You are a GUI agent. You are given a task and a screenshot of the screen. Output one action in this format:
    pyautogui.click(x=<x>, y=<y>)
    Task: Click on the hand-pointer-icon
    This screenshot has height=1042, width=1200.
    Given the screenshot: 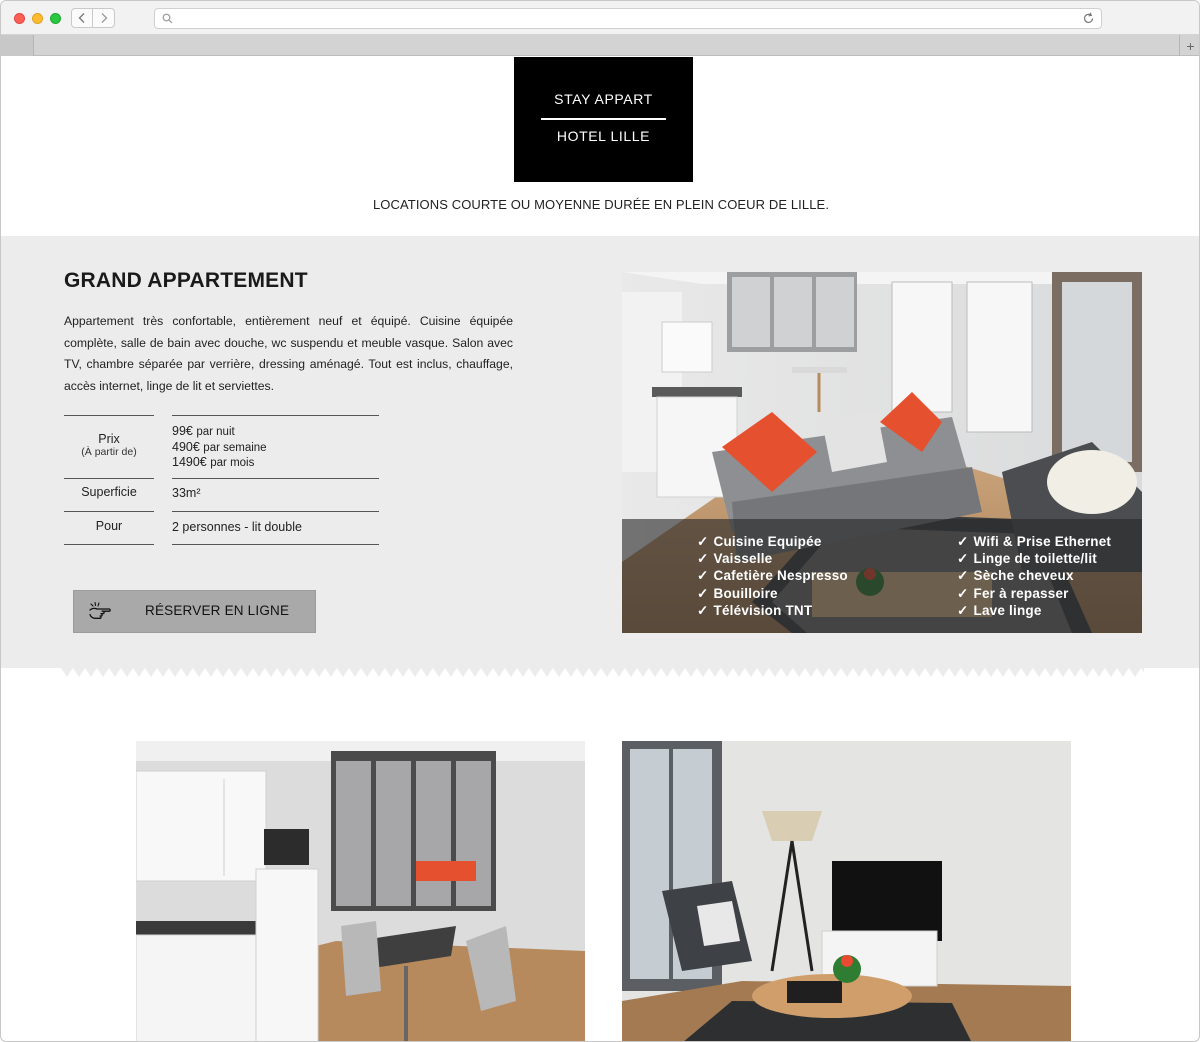 What is the action you would take?
    pyautogui.click(x=100, y=610)
    